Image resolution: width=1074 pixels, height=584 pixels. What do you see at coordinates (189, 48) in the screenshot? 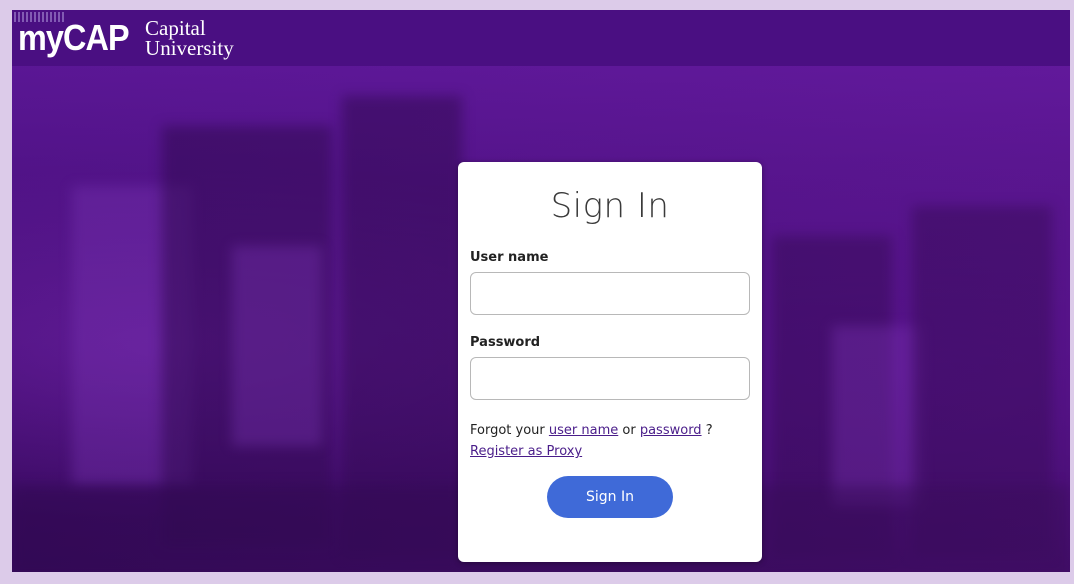
I see `university-line-2: University` at bounding box center [189, 48].